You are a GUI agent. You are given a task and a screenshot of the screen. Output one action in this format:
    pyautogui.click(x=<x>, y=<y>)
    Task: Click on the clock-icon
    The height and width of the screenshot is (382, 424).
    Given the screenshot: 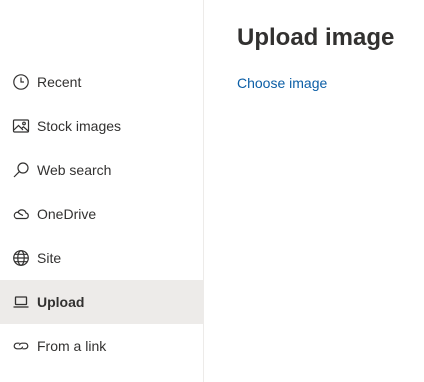 What is the action you would take?
    pyautogui.click(x=21, y=82)
    